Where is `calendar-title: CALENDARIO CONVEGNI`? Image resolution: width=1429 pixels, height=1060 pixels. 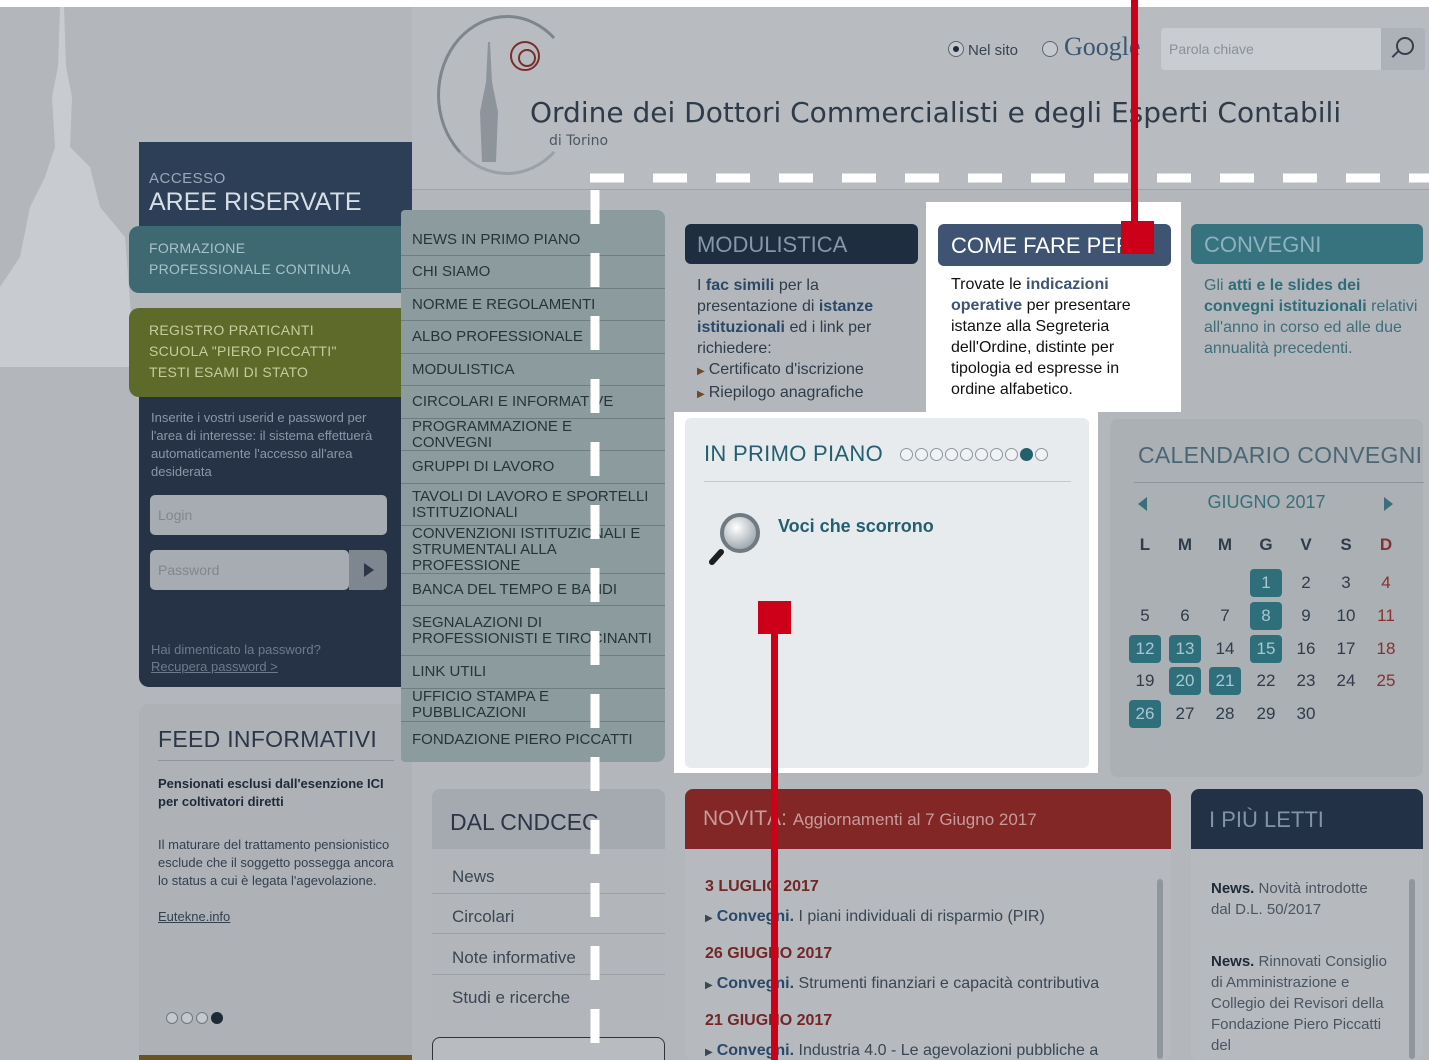 calendar-title: CALENDARIO CONVEGNI is located at coordinates (1280, 455).